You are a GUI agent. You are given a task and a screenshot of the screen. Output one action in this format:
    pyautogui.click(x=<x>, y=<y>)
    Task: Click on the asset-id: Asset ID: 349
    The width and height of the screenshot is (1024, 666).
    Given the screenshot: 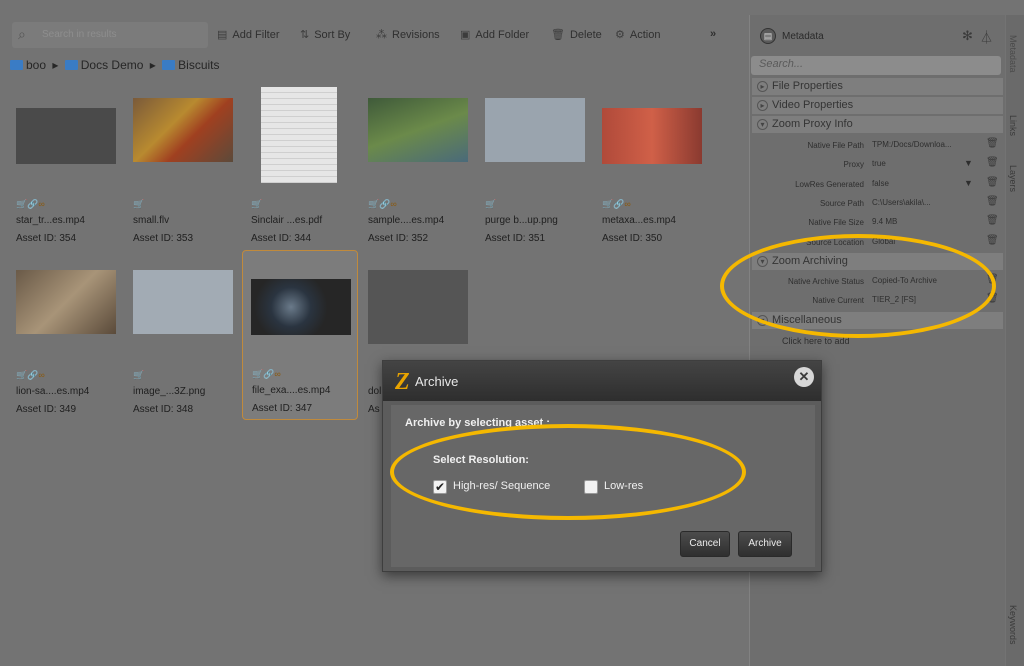 What is the action you would take?
    pyautogui.click(x=46, y=409)
    